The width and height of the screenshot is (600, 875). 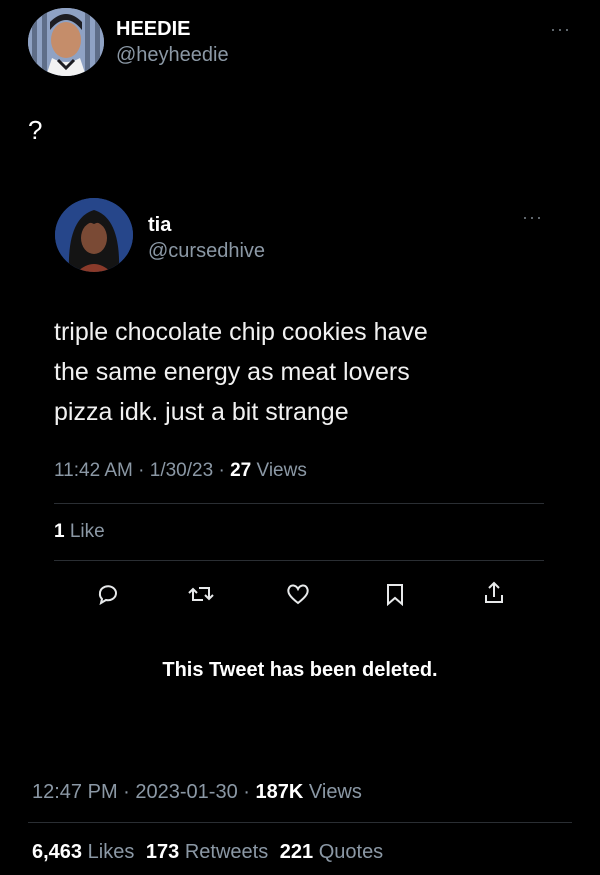 What do you see at coordinates (226, 852) in the screenshot?
I see `outer-retweets-label: Retweets` at bounding box center [226, 852].